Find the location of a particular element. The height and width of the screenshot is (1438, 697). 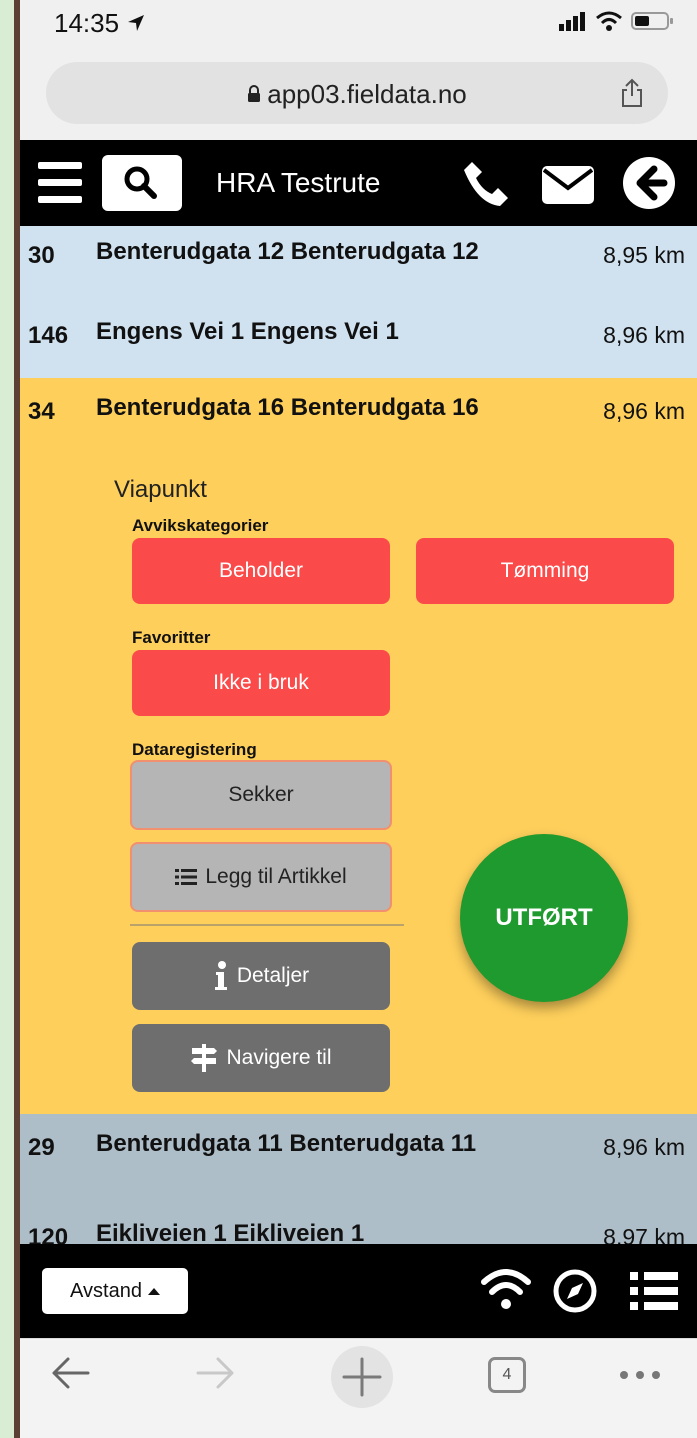

phone-icon is located at coordinates (486, 184).